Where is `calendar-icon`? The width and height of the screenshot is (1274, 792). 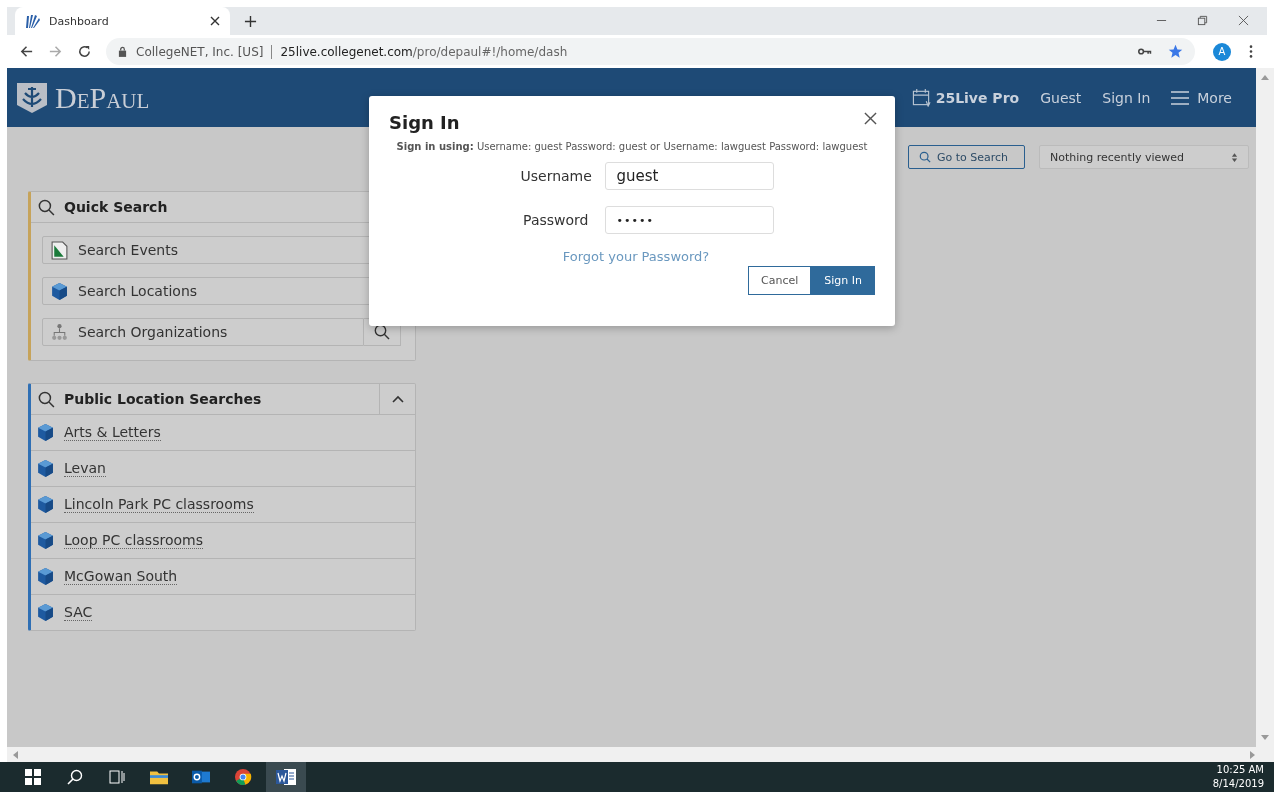 calendar-icon is located at coordinates (921, 97).